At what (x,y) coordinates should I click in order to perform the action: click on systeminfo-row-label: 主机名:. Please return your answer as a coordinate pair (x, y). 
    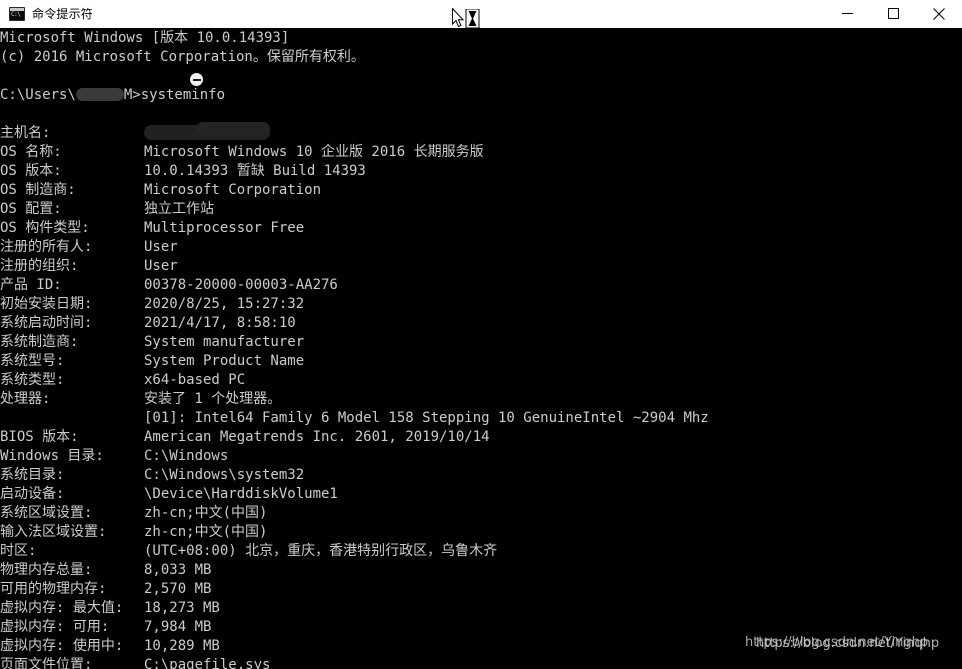
    Looking at the image, I should click on (25, 133).